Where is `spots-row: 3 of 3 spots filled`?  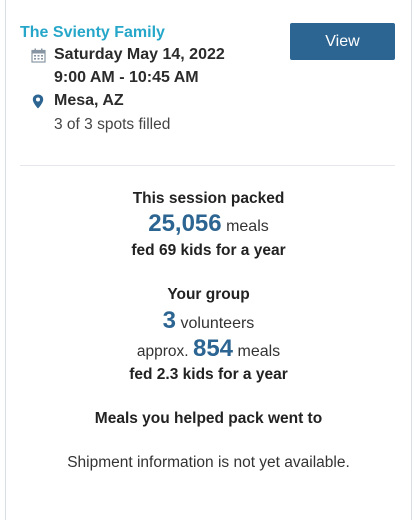 spots-row: 3 of 3 spots filled is located at coordinates (112, 125).